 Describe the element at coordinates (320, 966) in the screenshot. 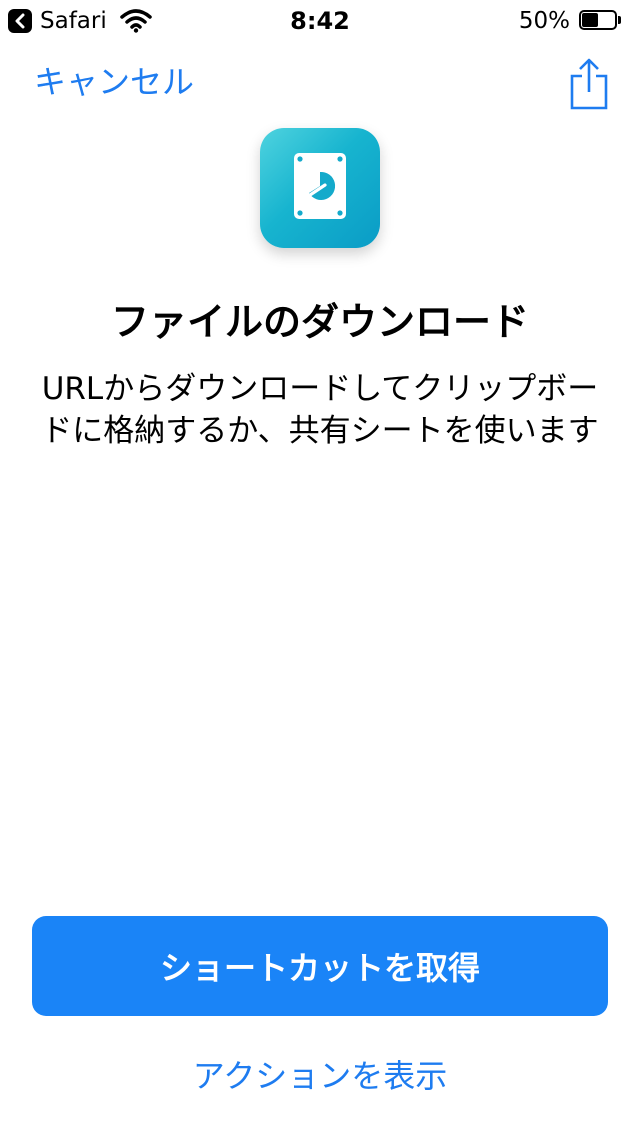

I see `get-shortcut-button: ショートカットを取得` at that location.